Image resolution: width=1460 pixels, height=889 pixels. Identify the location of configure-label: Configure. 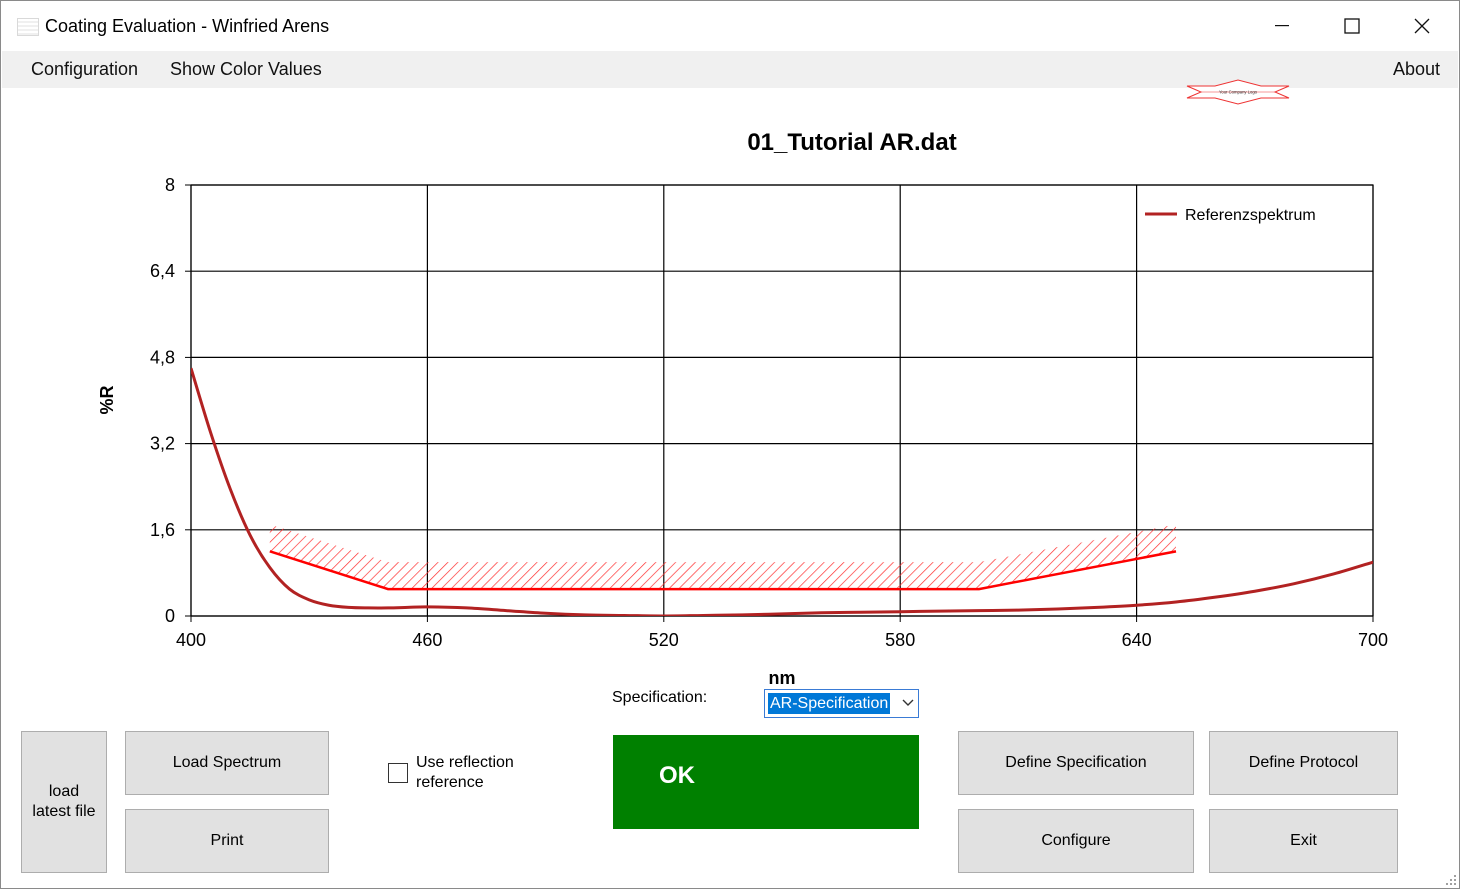
(1076, 840).